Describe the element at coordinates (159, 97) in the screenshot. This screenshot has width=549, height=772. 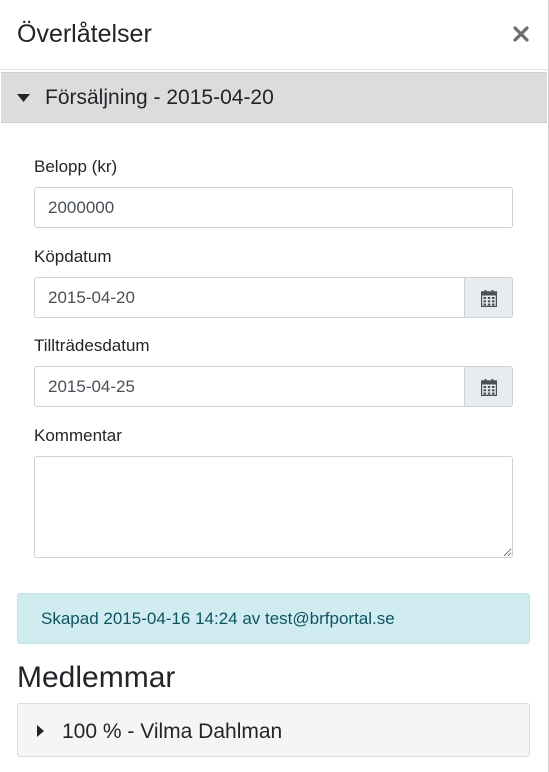
I see `transfer-heading: Försäljning - 2015-04-20` at that location.